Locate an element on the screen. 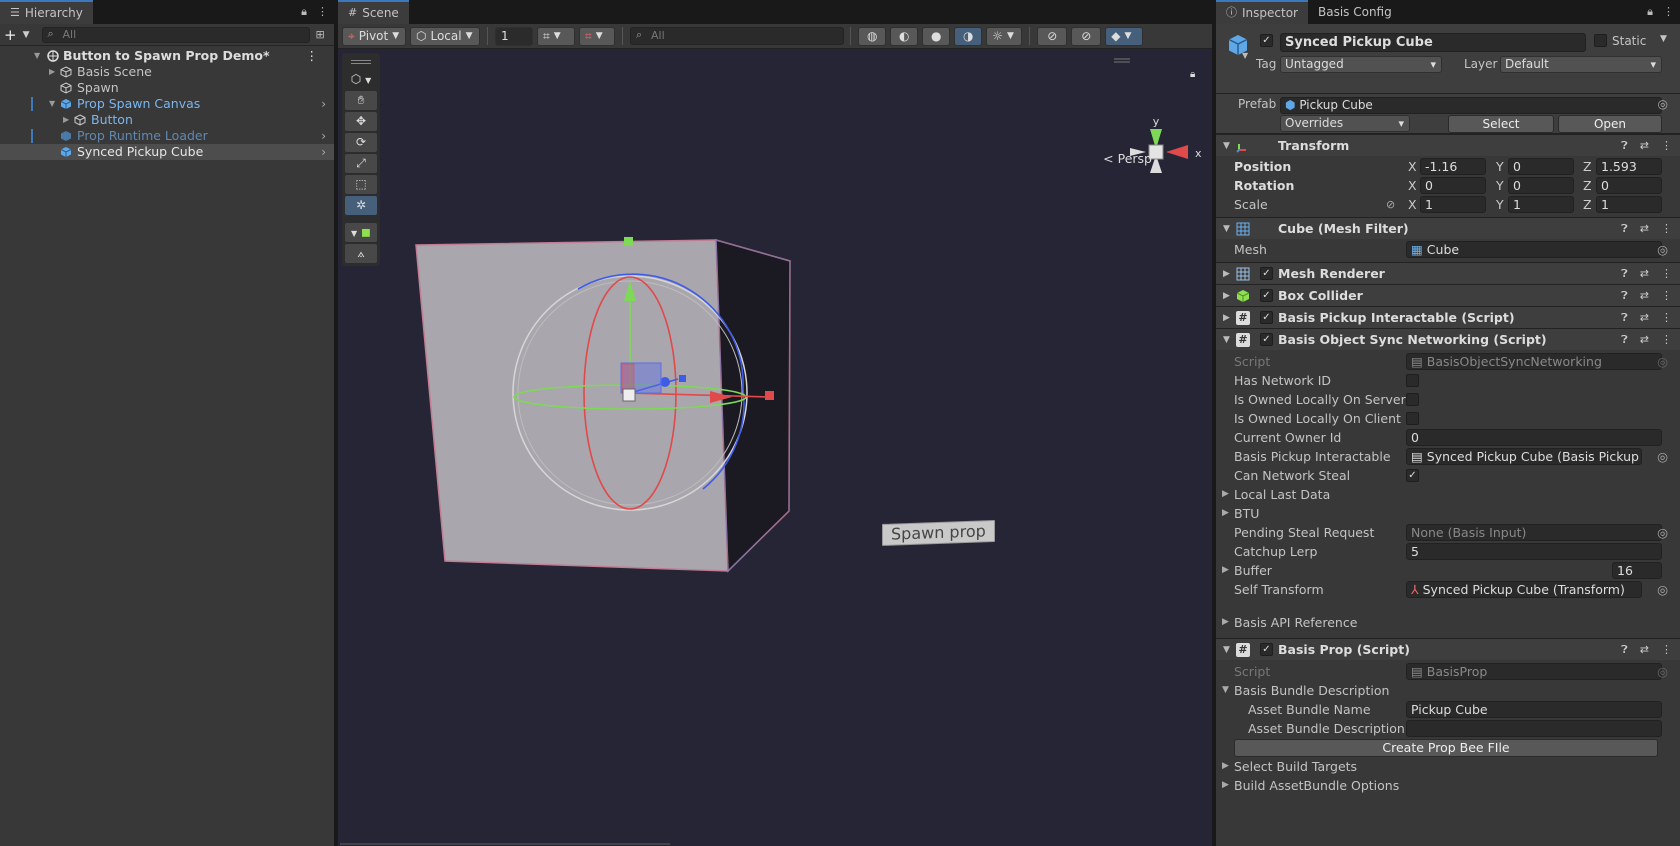 This screenshot has width=1680, height=846. hierarchy-item: ▶ Button is located at coordinates (167, 120).